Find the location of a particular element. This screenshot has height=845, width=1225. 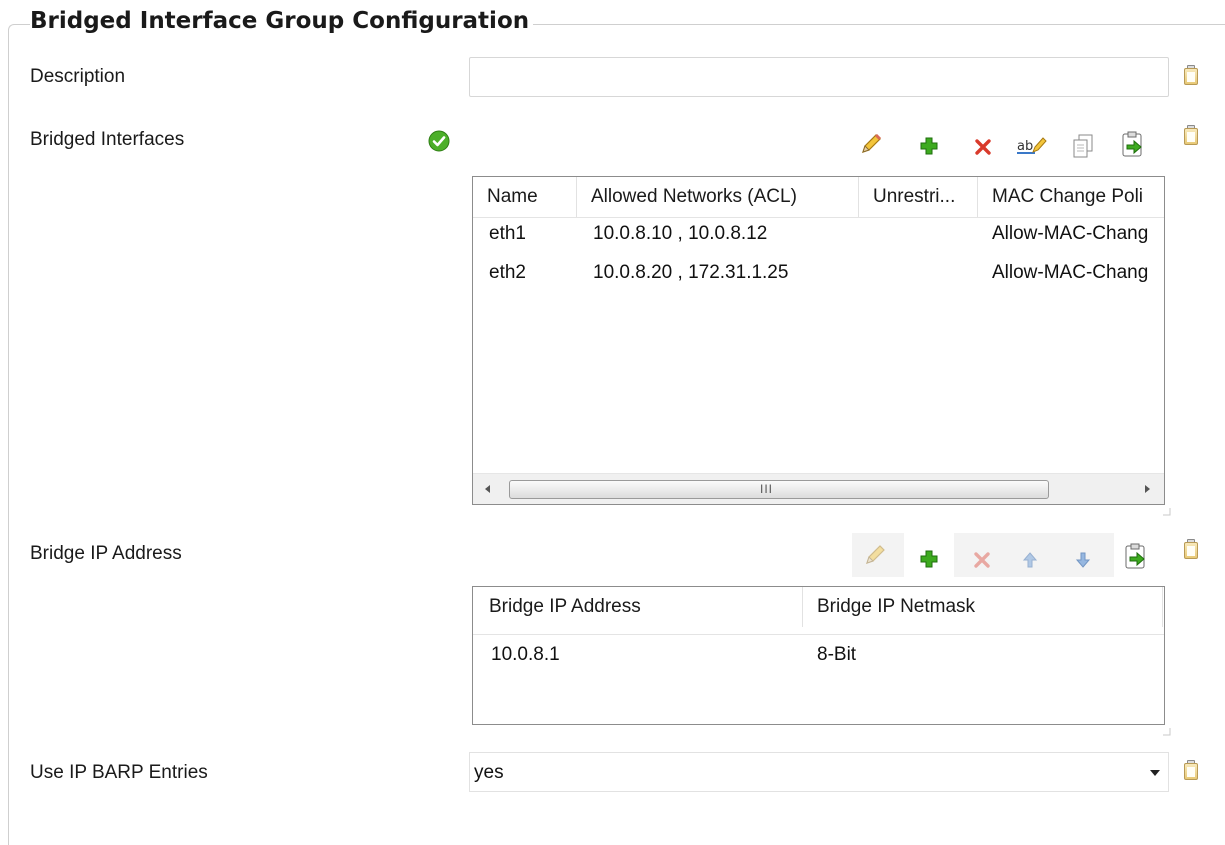

check-circle-icon is located at coordinates (439, 141).